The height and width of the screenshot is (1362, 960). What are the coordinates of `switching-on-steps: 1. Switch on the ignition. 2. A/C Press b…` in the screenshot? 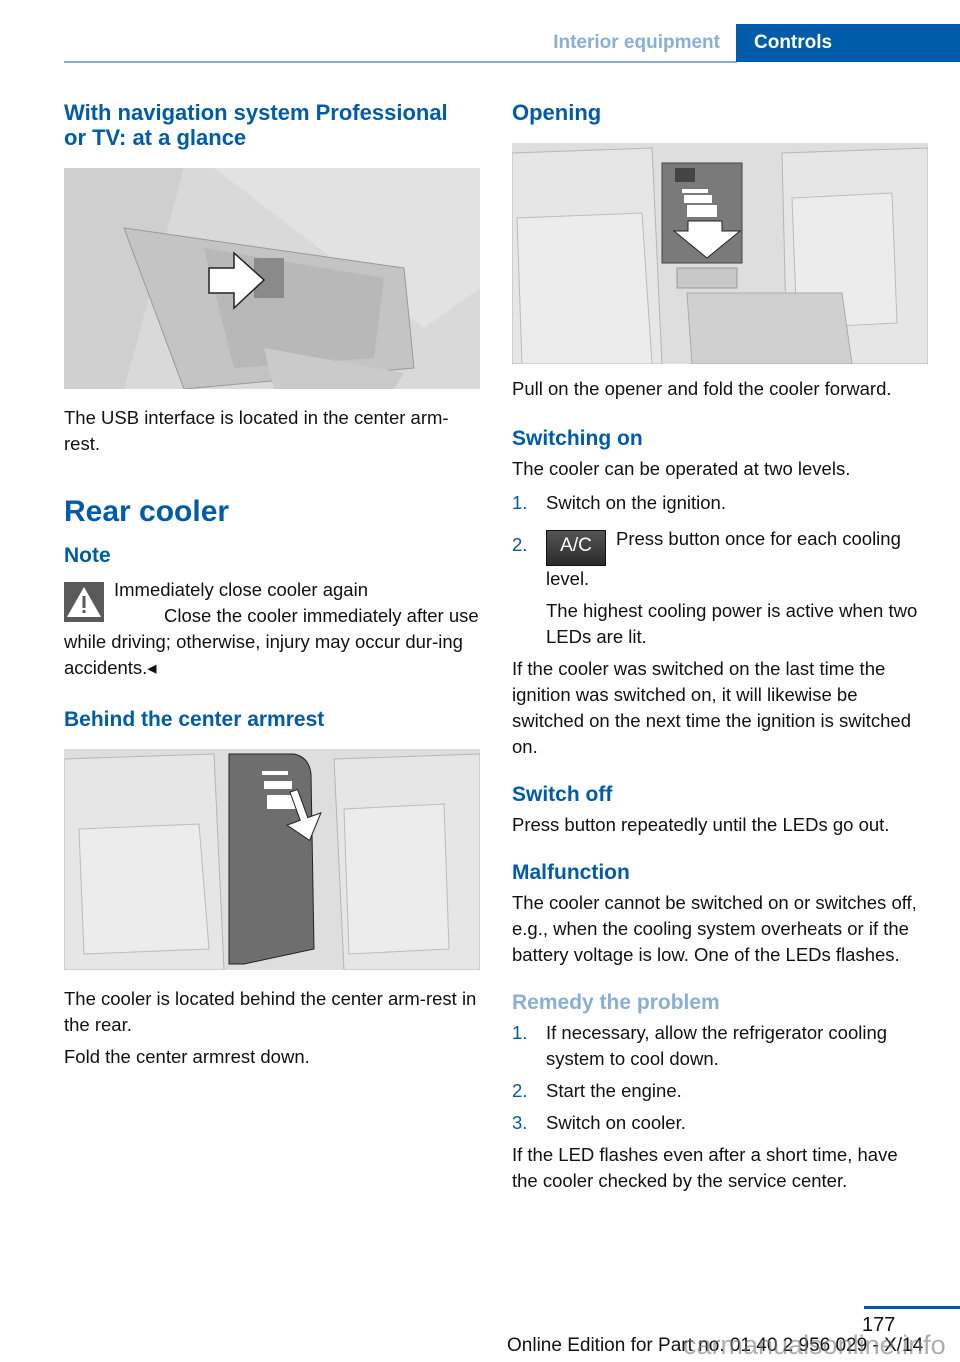 It's located at (720, 570).